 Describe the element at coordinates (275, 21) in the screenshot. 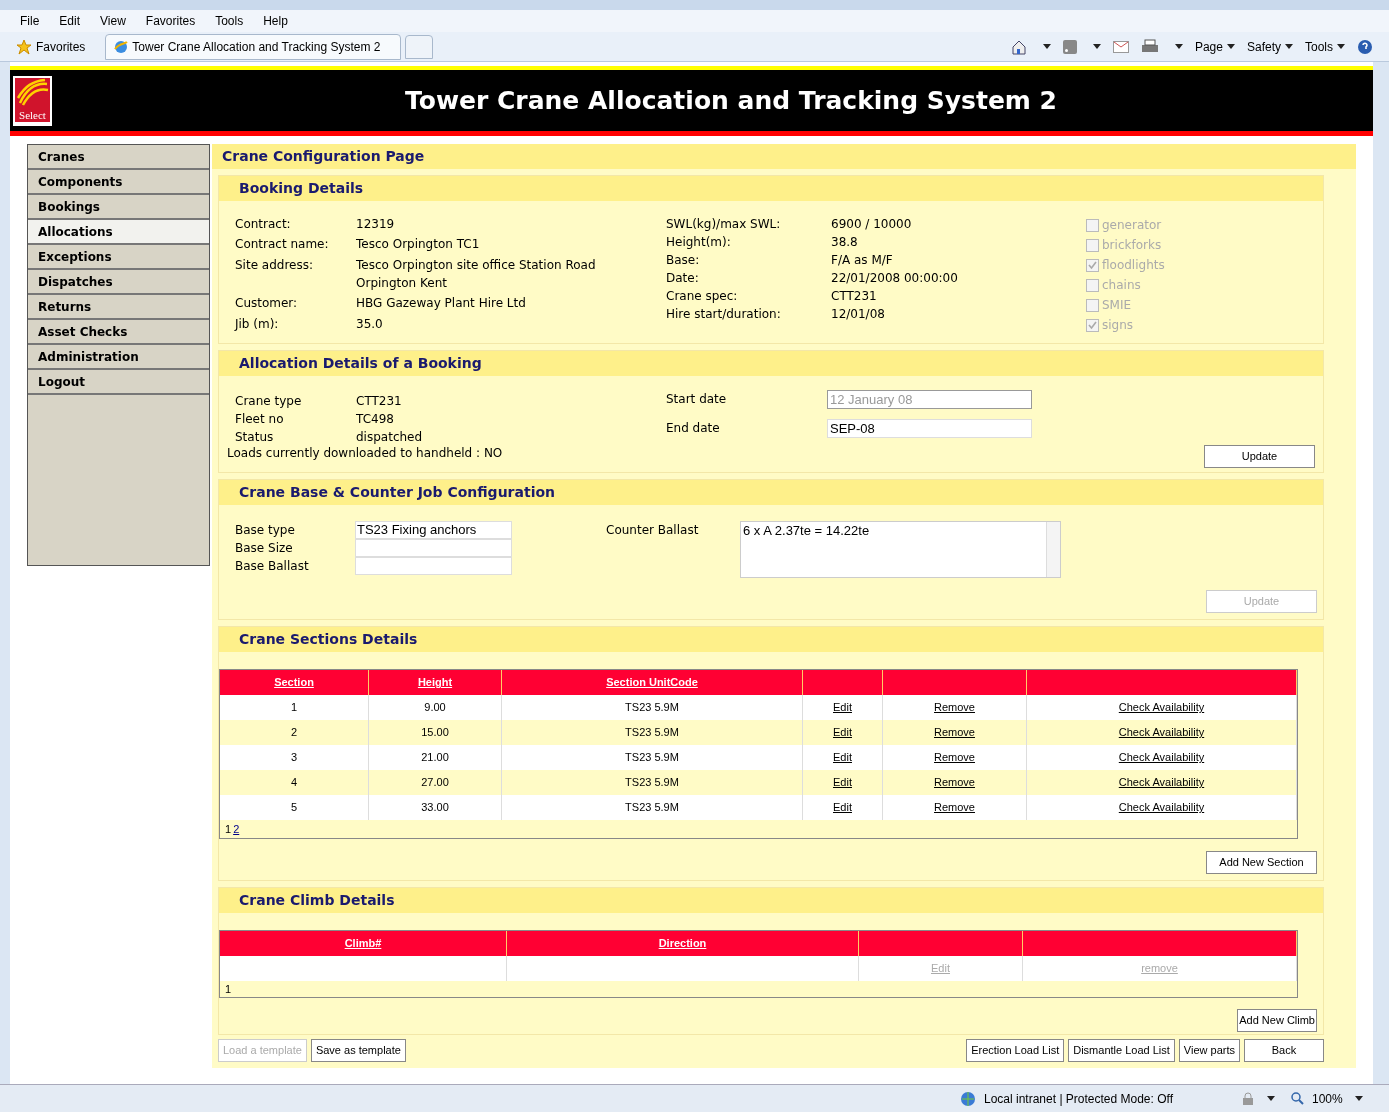

I see `menu-item: Help` at that location.